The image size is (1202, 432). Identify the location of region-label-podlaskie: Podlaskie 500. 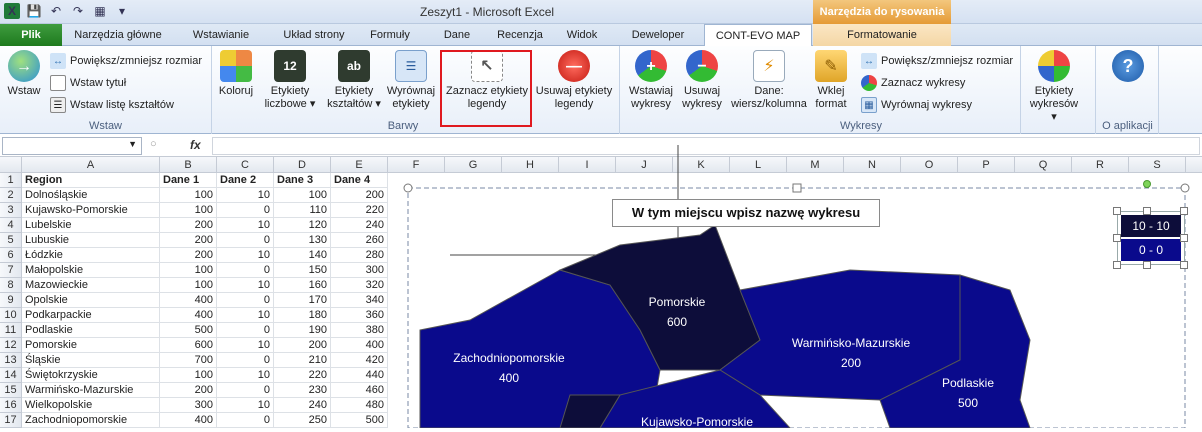
(968, 393).